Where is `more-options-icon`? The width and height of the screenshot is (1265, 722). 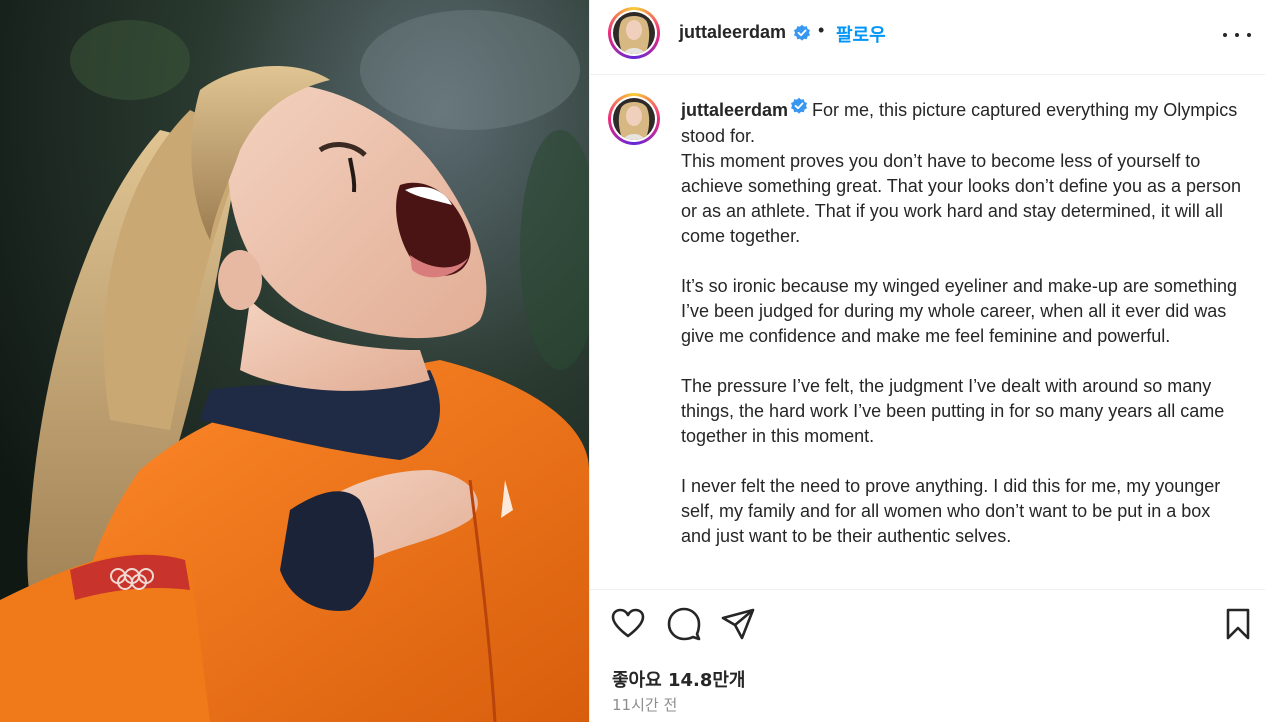
more-options-icon is located at coordinates (1237, 35).